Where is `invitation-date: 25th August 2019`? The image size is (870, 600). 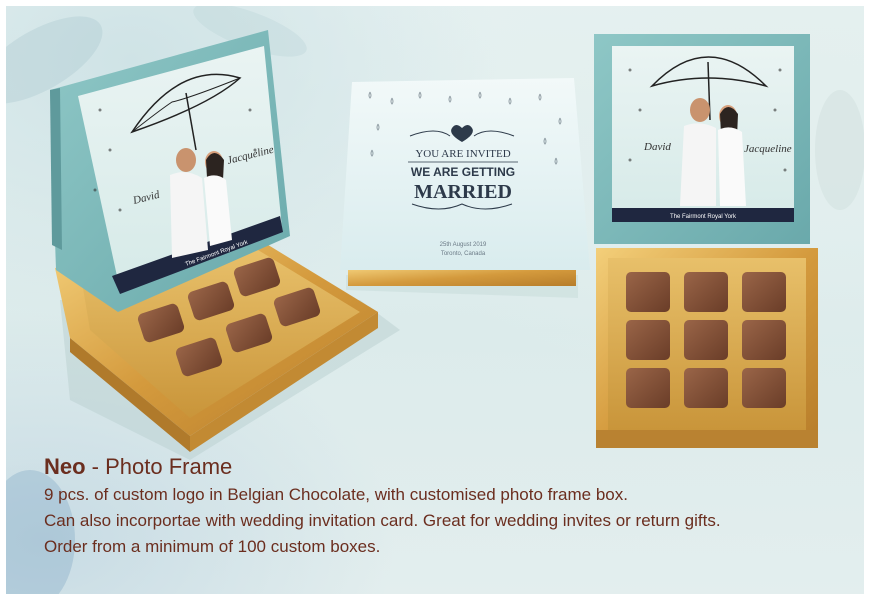
invitation-date: 25th August 2019 is located at coordinates (463, 245).